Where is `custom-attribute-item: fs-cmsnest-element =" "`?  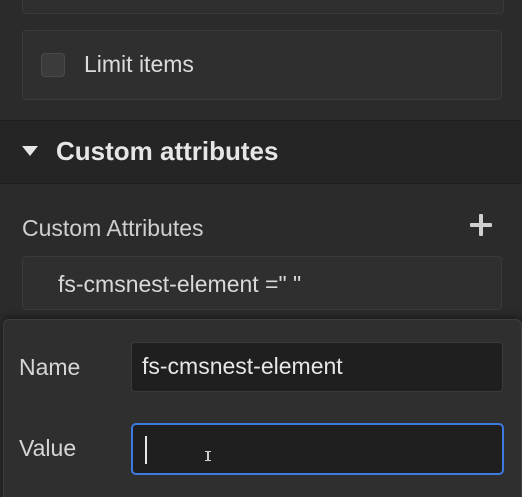 custom-attribute-item: fs-cmsnest-element =" " is located at coordinates (262, 283).